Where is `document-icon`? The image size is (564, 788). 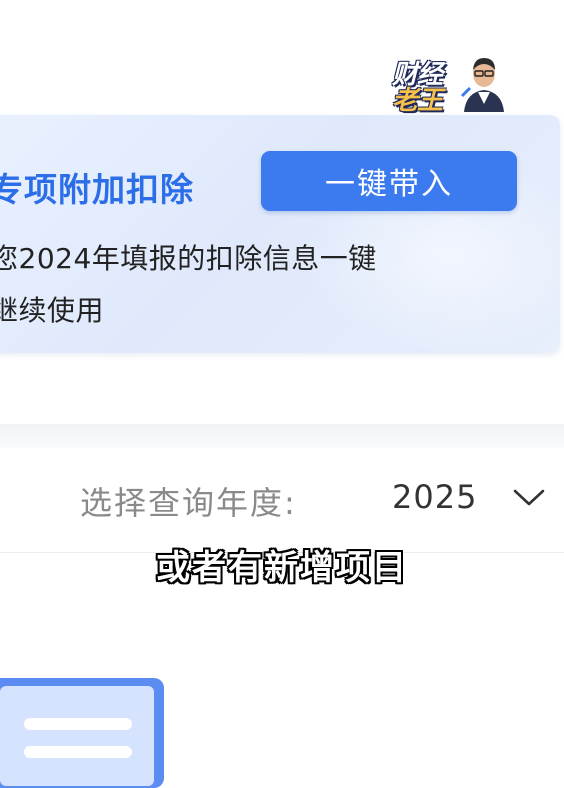 document-icon is located at coordinates (82, 733).